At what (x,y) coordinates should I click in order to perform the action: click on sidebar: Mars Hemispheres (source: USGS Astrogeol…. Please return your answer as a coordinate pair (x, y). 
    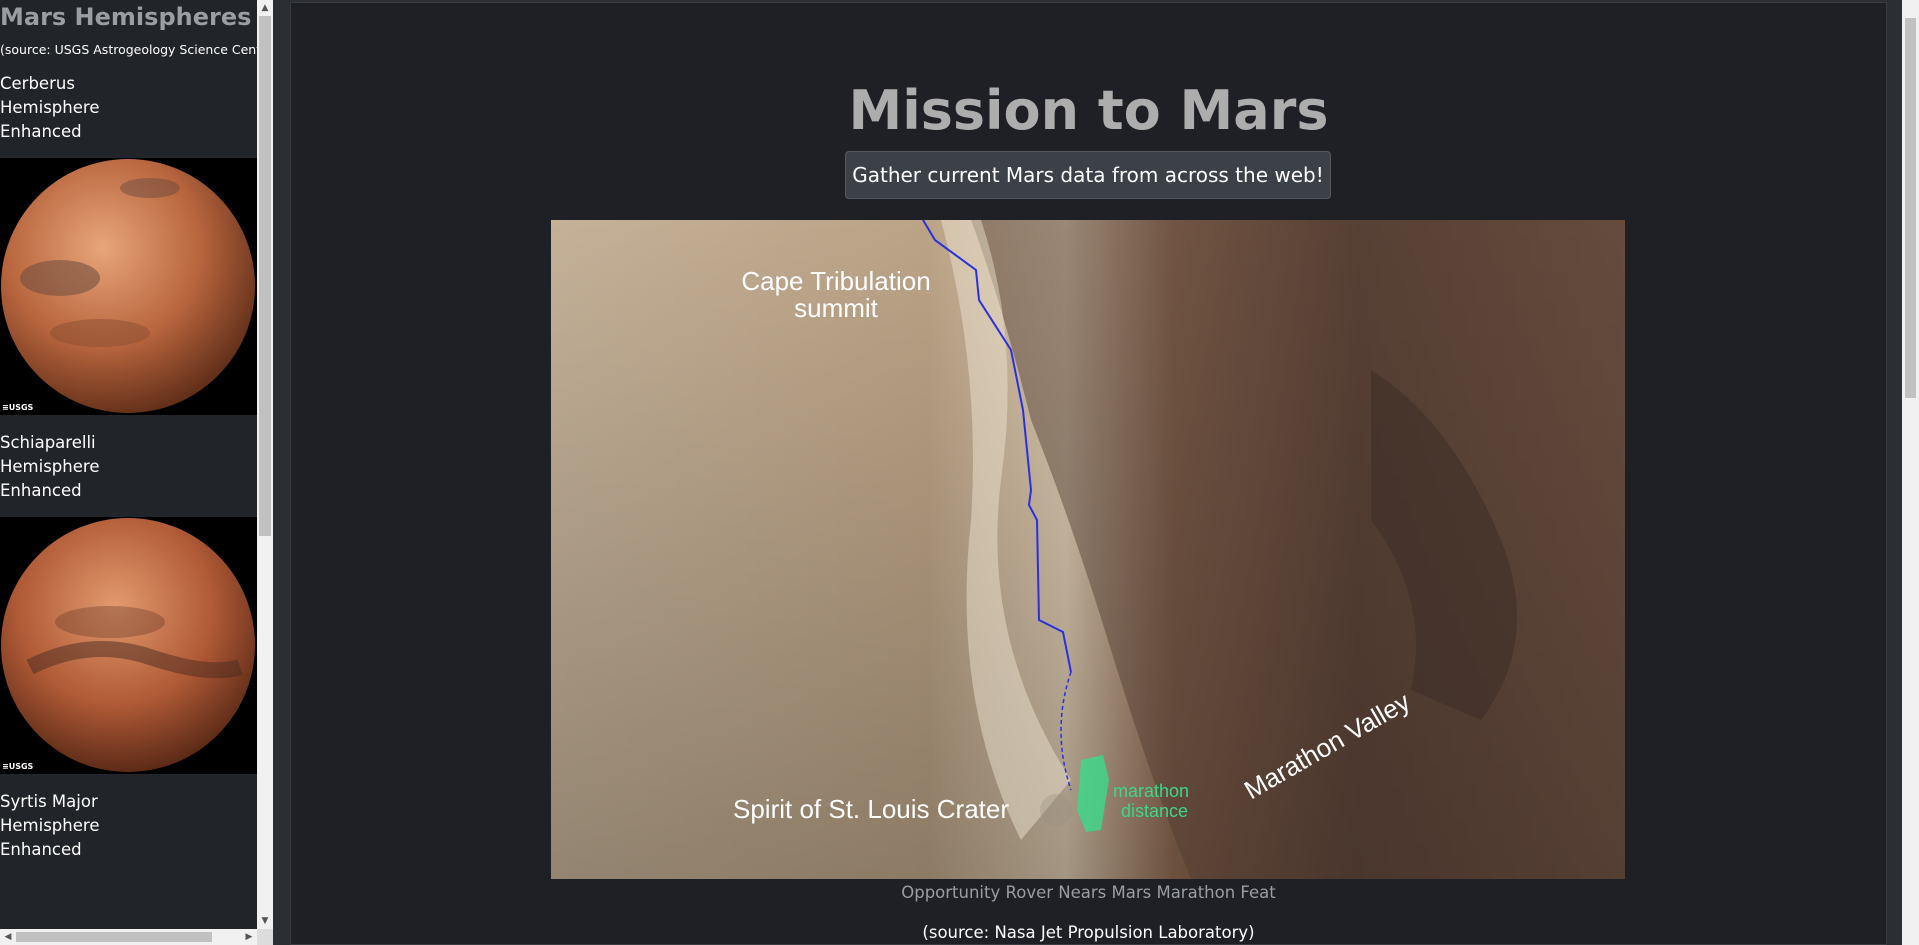
    Looking at the image, I should click on (136, 472).